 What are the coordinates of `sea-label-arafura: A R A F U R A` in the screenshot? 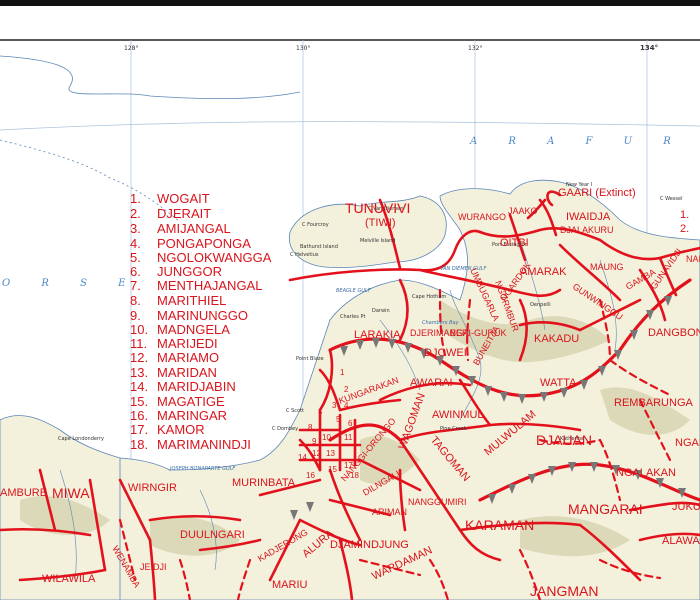 It's located at (584, 141).